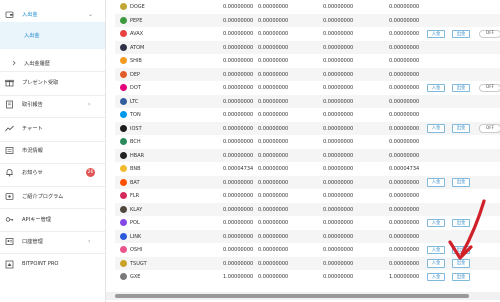 Image resolution: width=500 pixels, height=302 pixels. I want to click on horizontal-scrollbar-thumb, so click(292, 296).